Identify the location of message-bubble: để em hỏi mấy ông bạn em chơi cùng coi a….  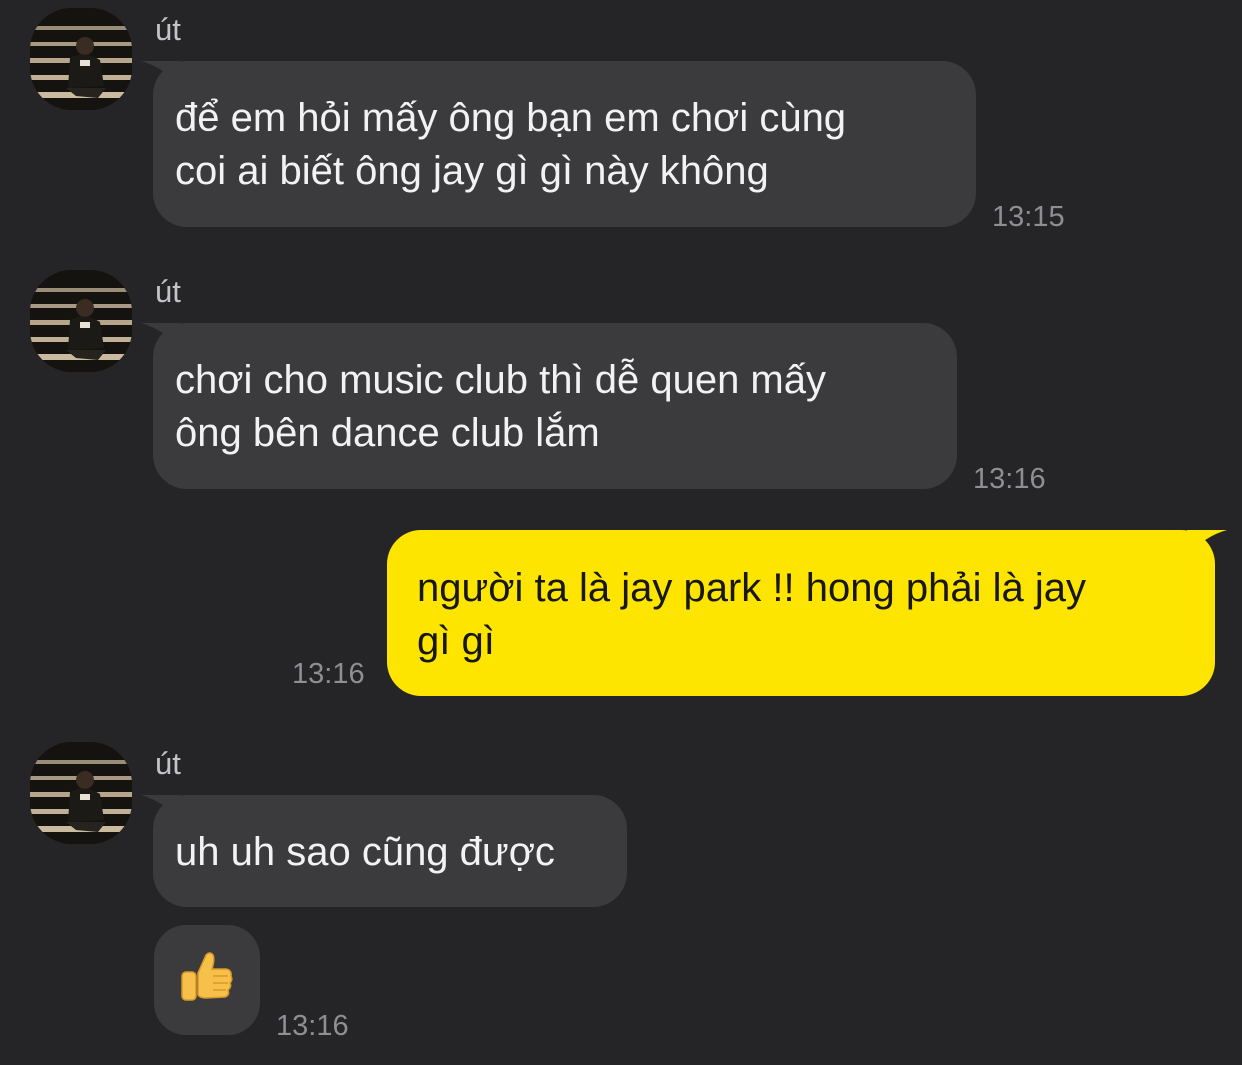
(558, 144).